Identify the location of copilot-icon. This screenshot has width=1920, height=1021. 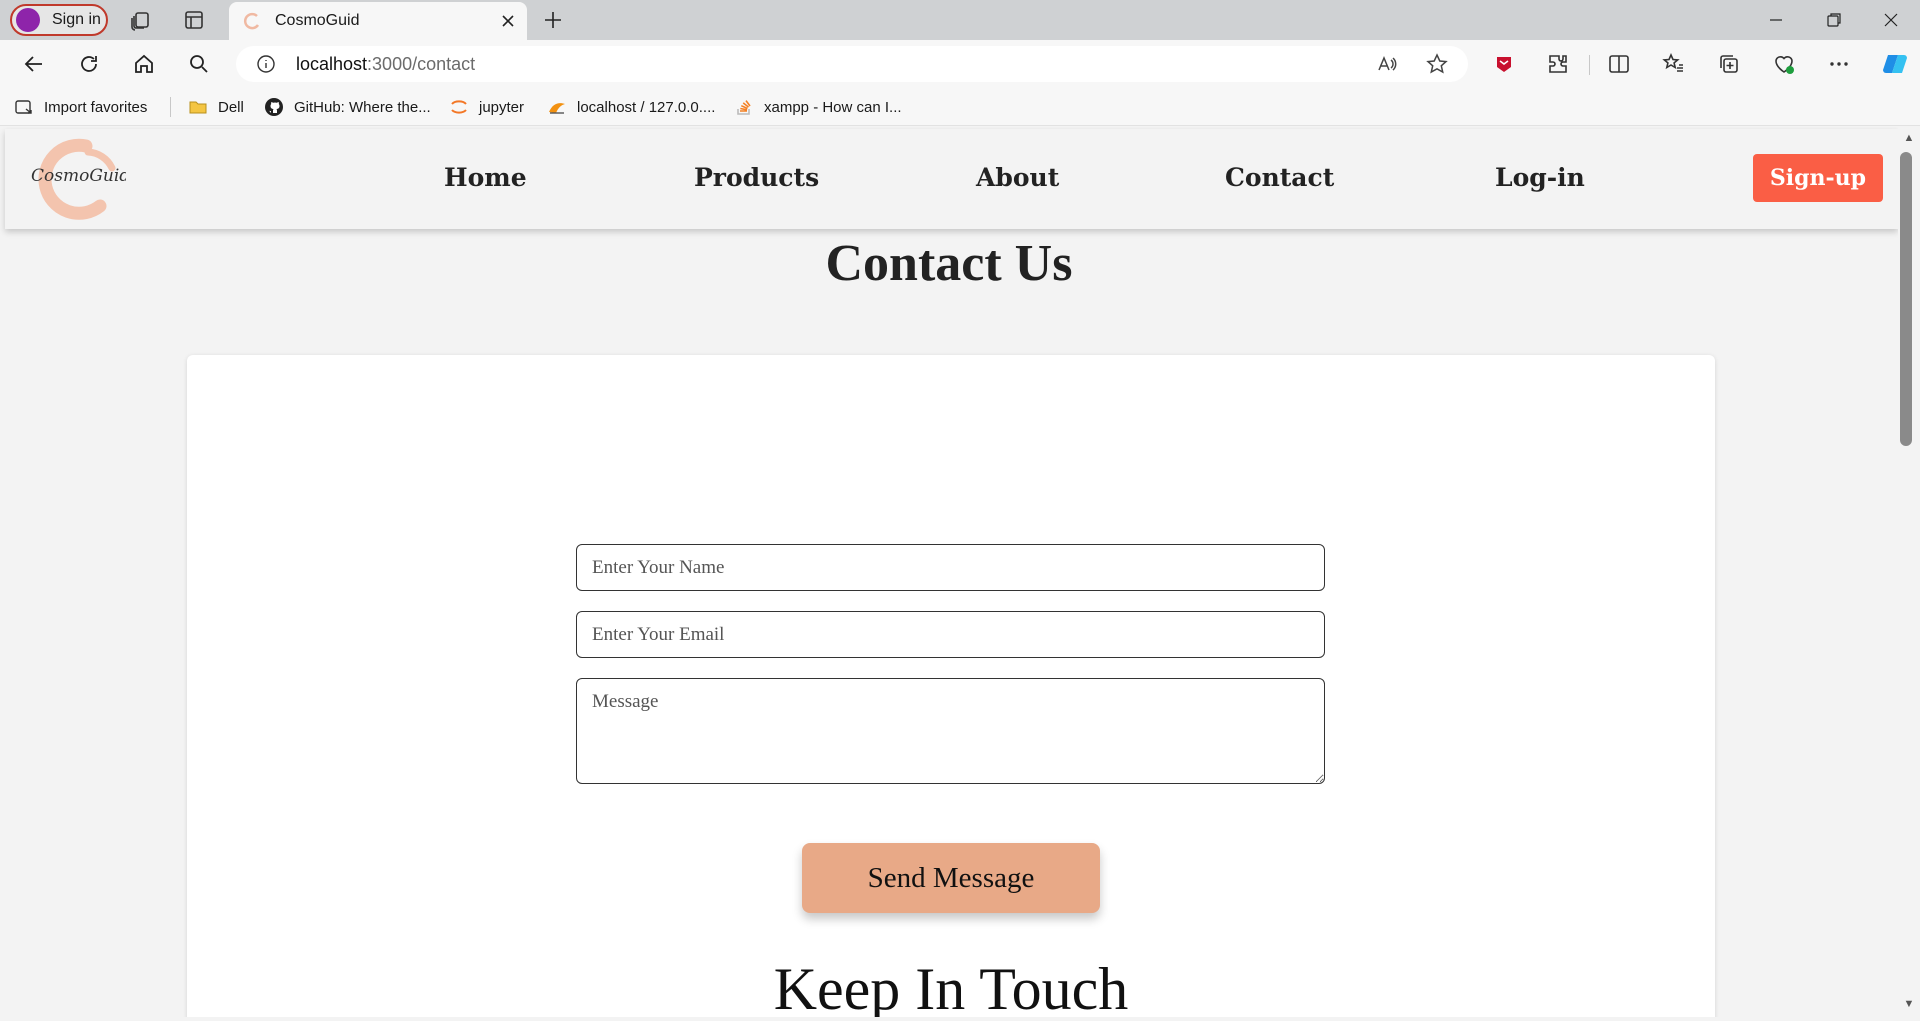
(1895, 64).